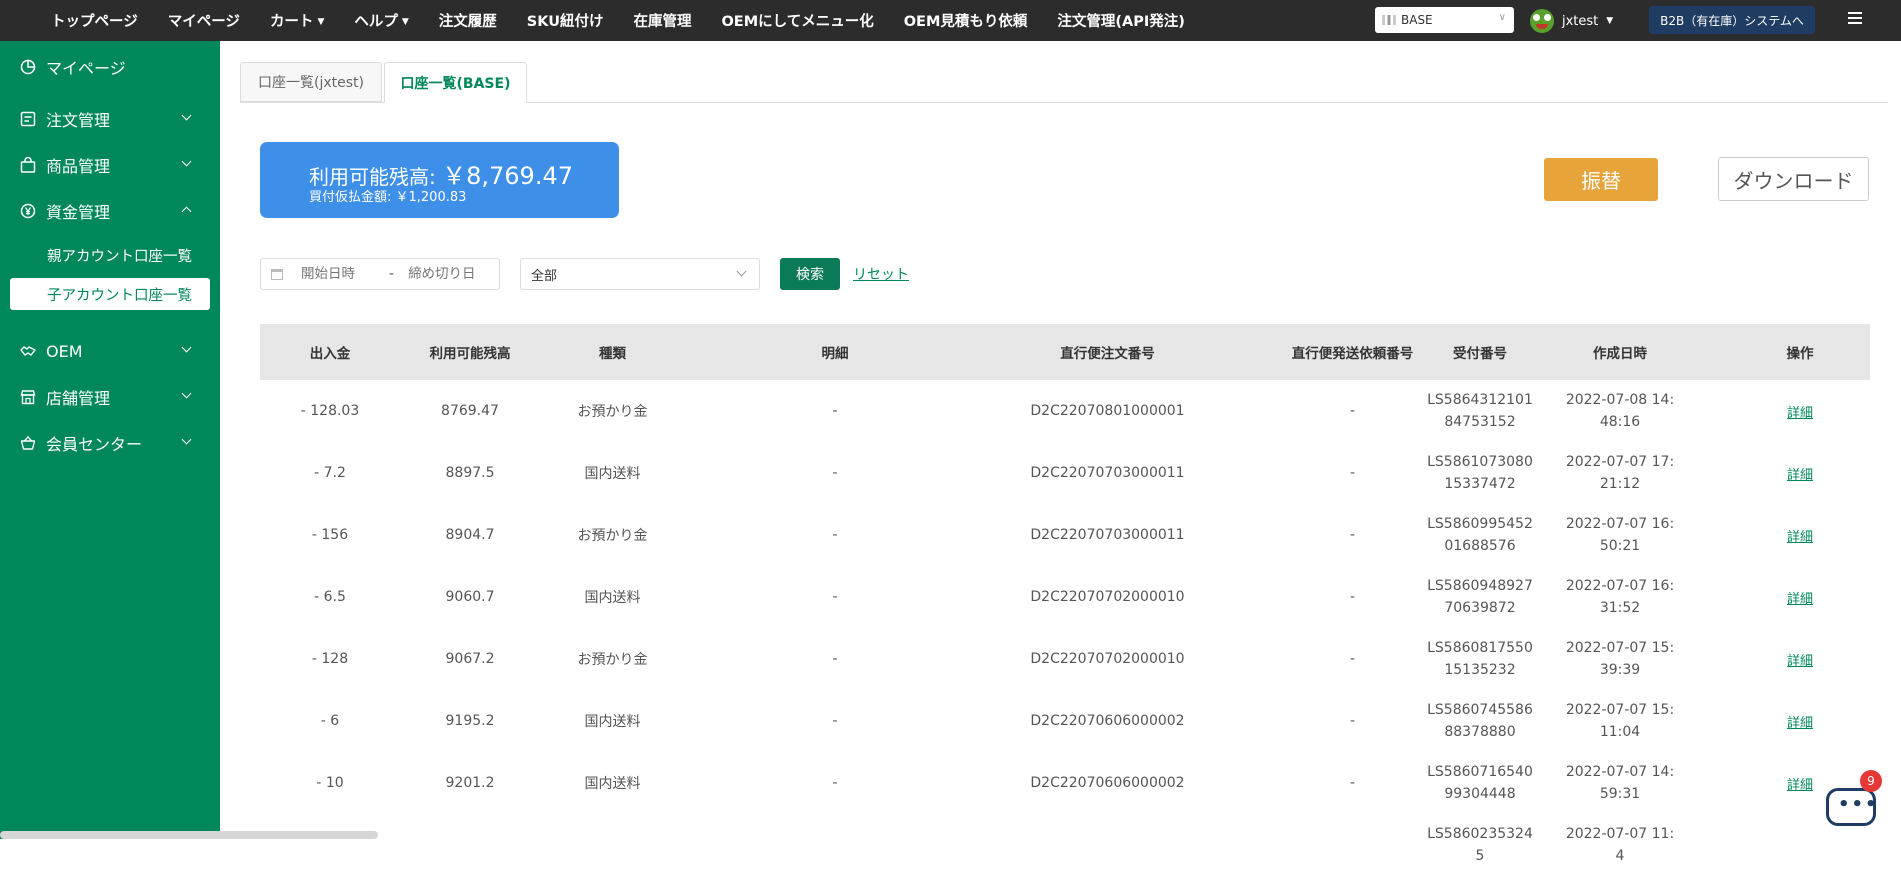 The image size is (1901, 876). Describe the element at coordinates (1107, 783) in the screenshot. I see `cell-order-no: D2C22070606000002` at that location.